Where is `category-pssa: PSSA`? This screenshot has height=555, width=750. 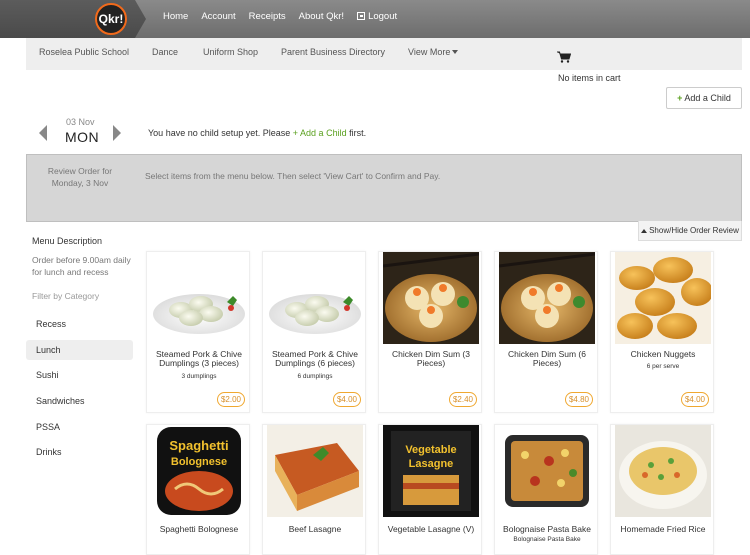 category-pssa: PSSA is located at coordinates (79, 427).